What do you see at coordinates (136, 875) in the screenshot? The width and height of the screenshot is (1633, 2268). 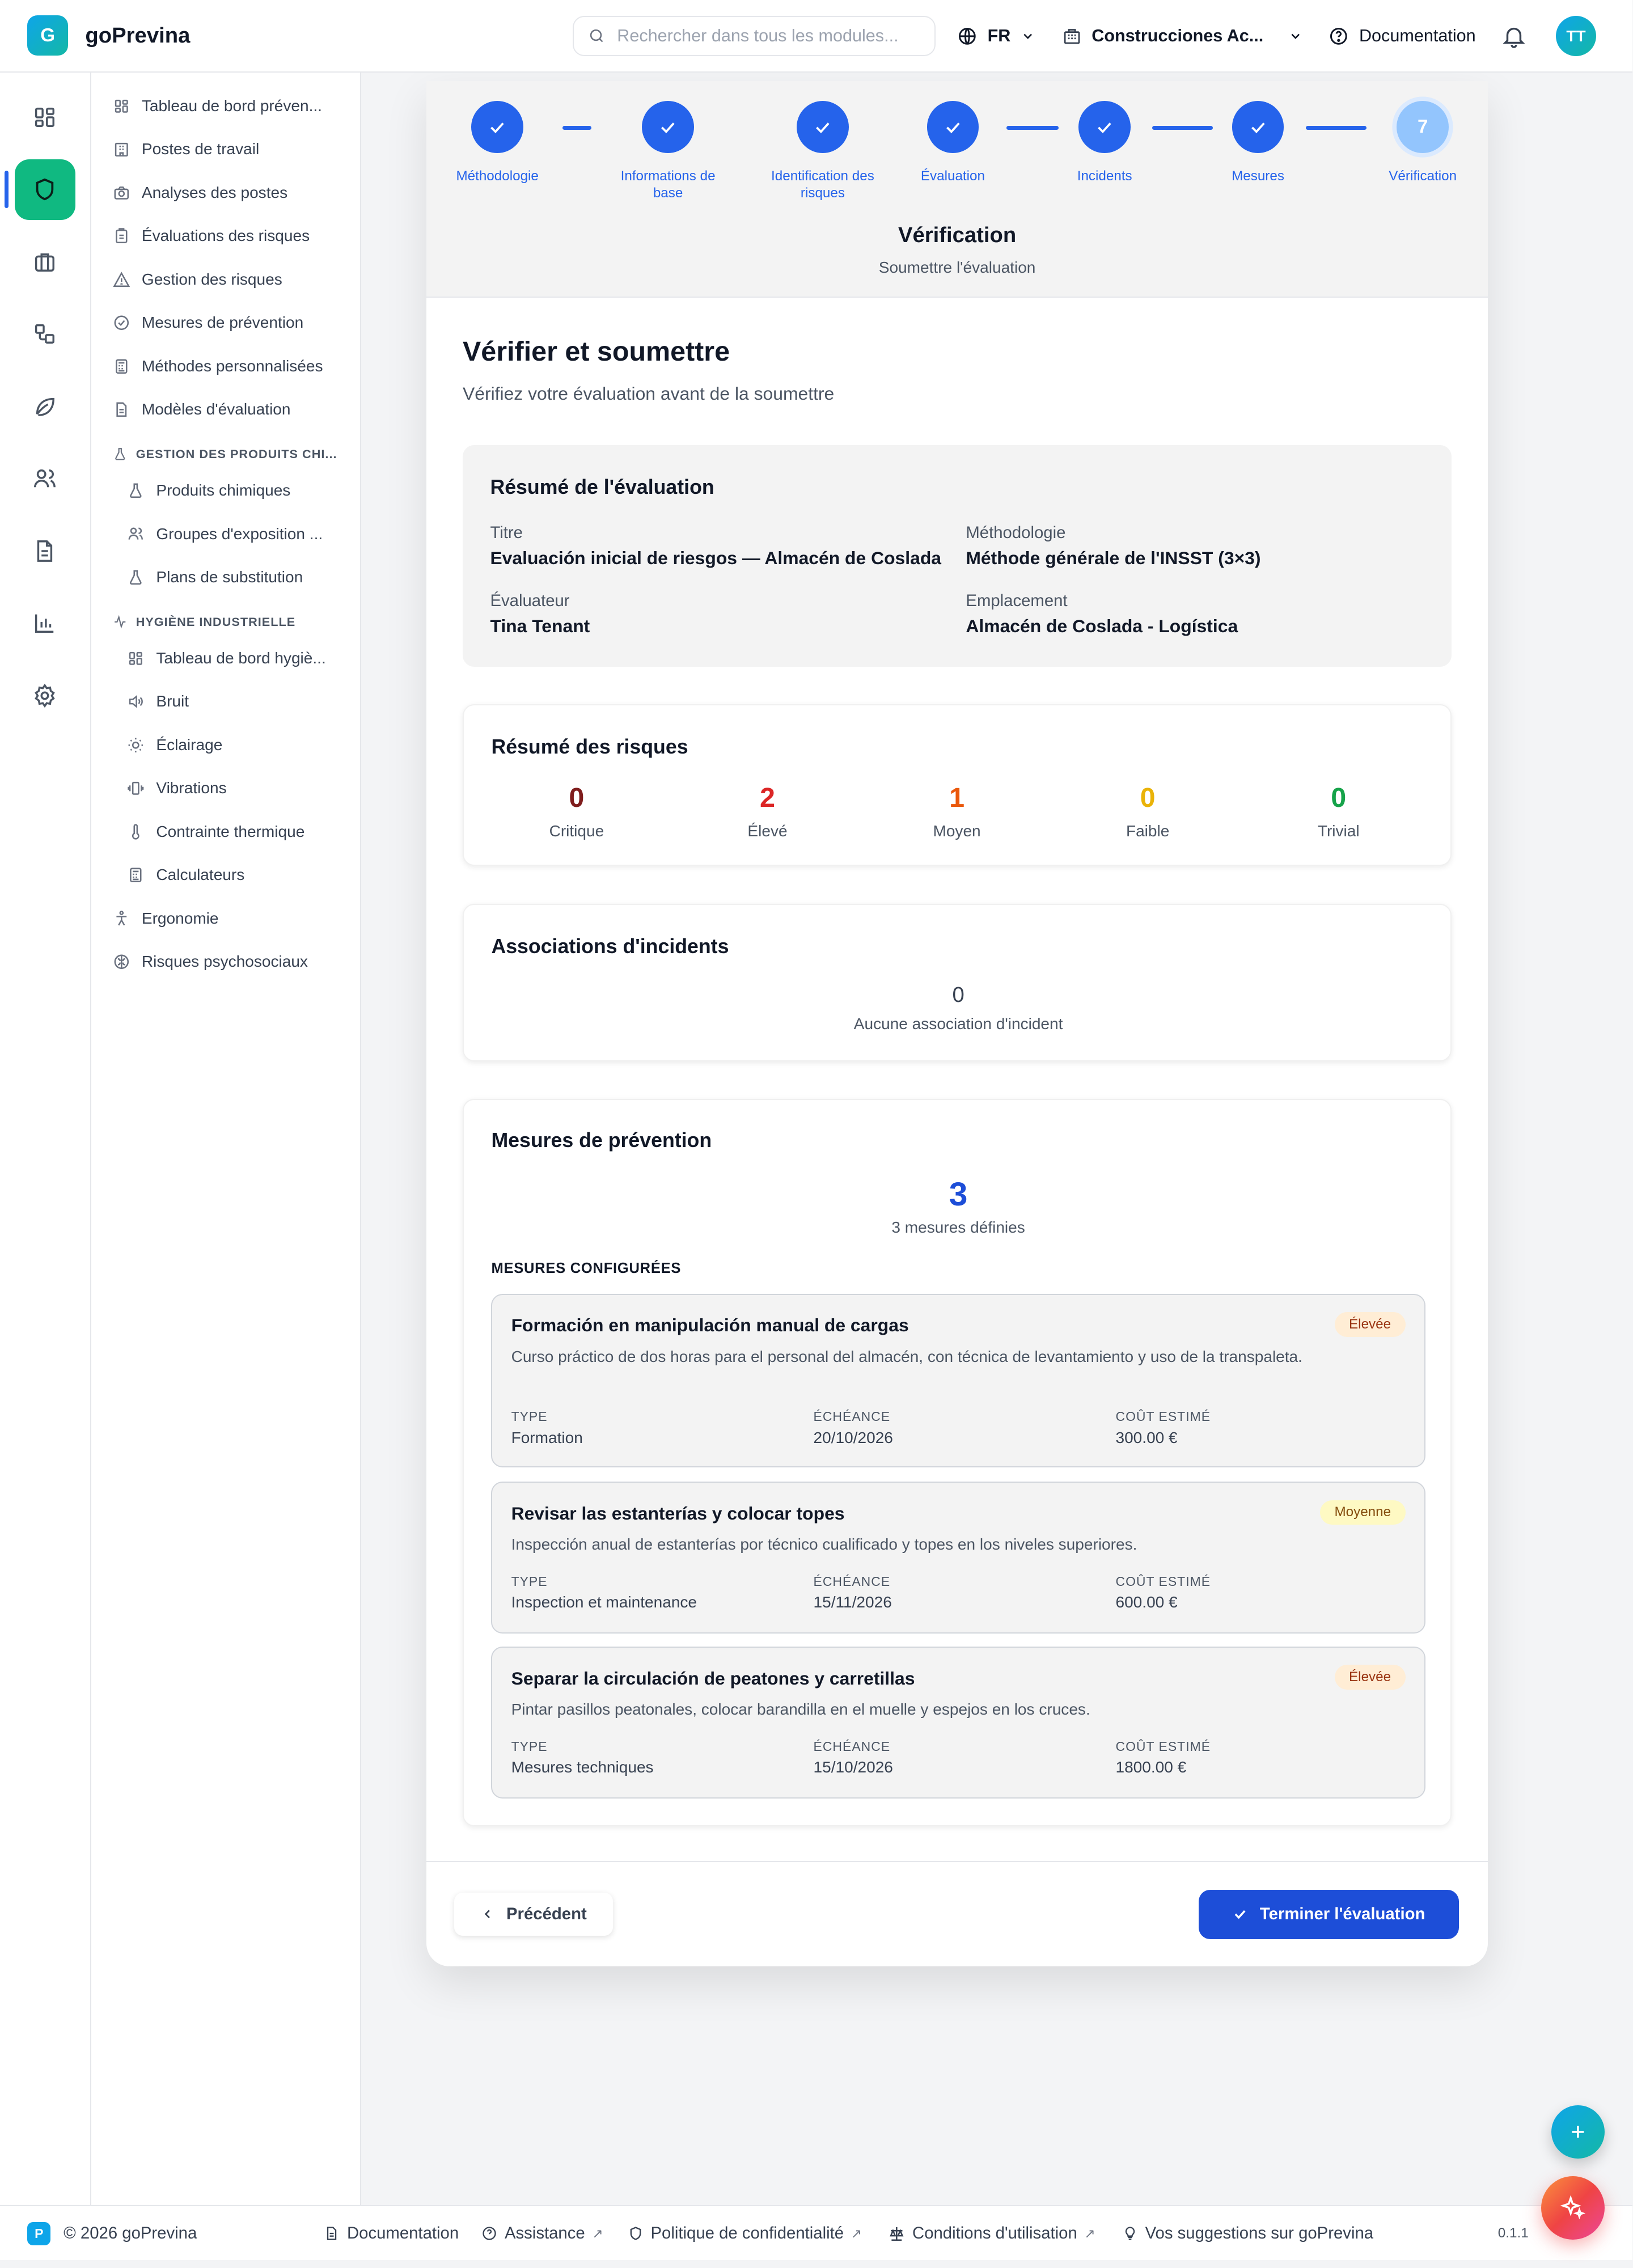 I see `calculator-icon` at bounding box center [136, 875].